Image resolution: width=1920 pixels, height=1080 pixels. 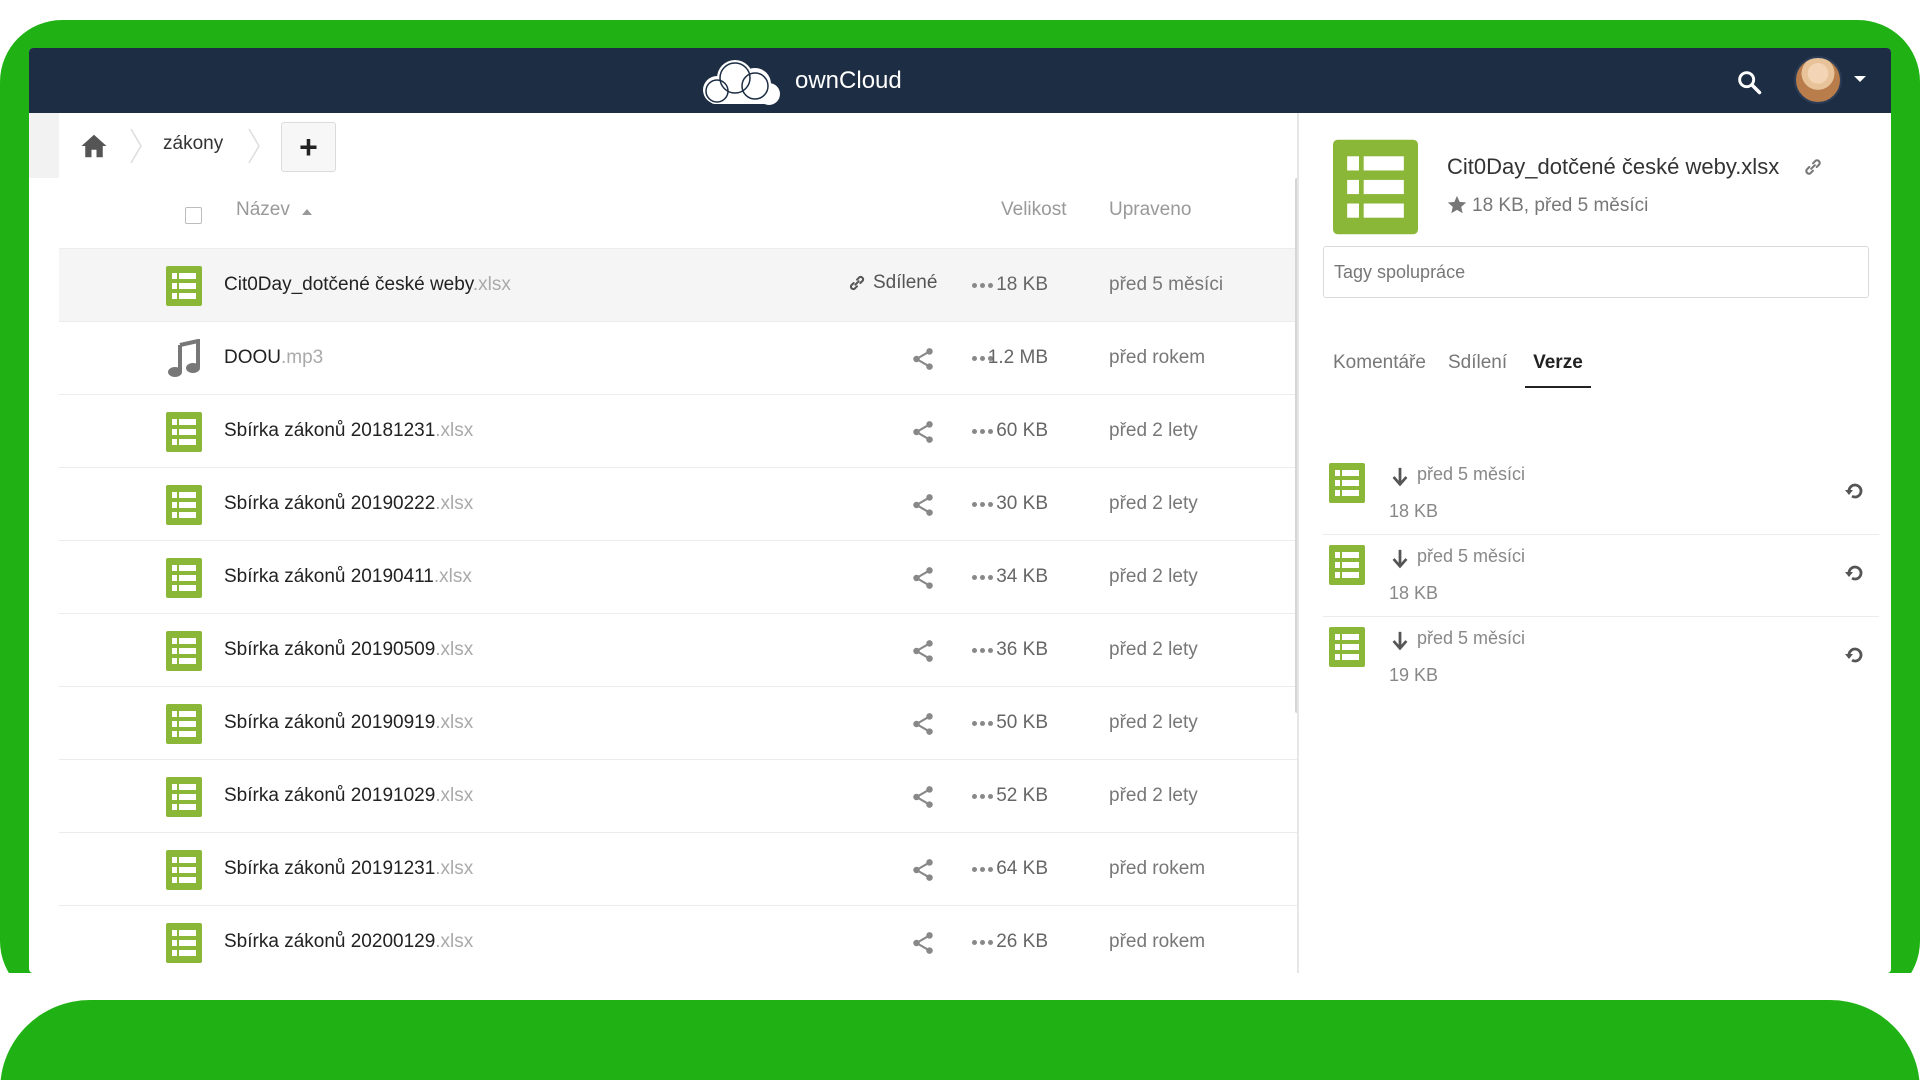 I want to click on file-name: Sbírka zákonů 20190411.xlsx, so click(x=348, y=577).